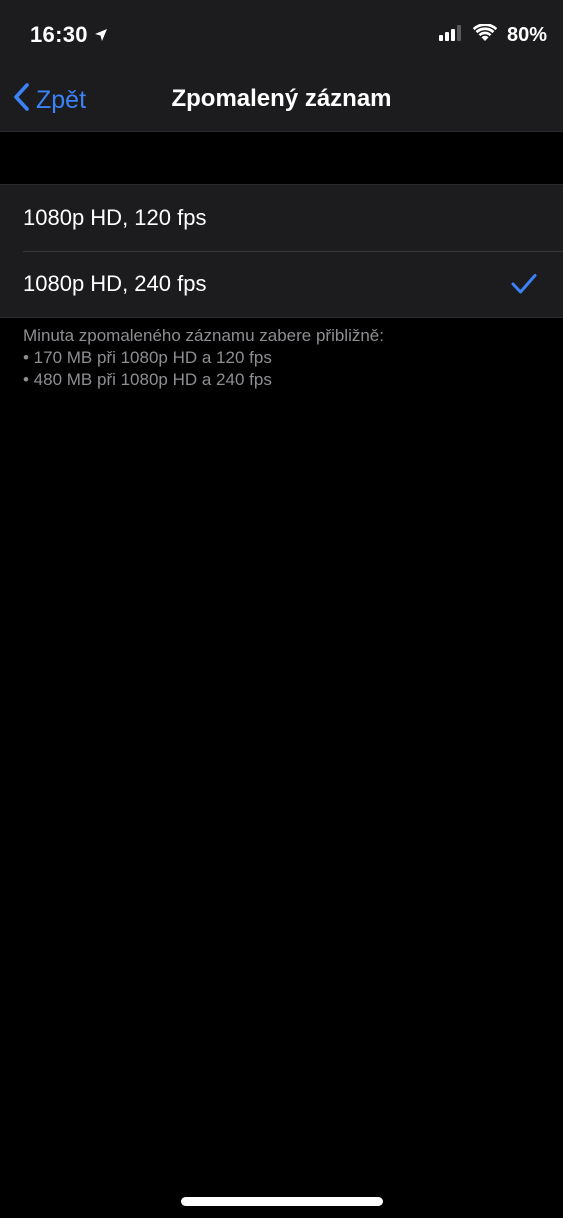 The height and width of the screenshot is (1218, 563). I want to click on battery-percentage: 80%, so click(526, 34).